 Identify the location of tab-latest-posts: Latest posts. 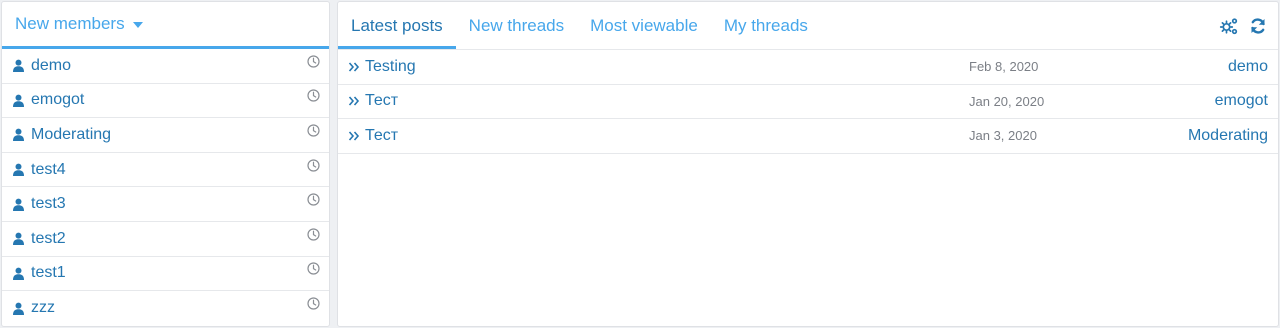
(397, 25).